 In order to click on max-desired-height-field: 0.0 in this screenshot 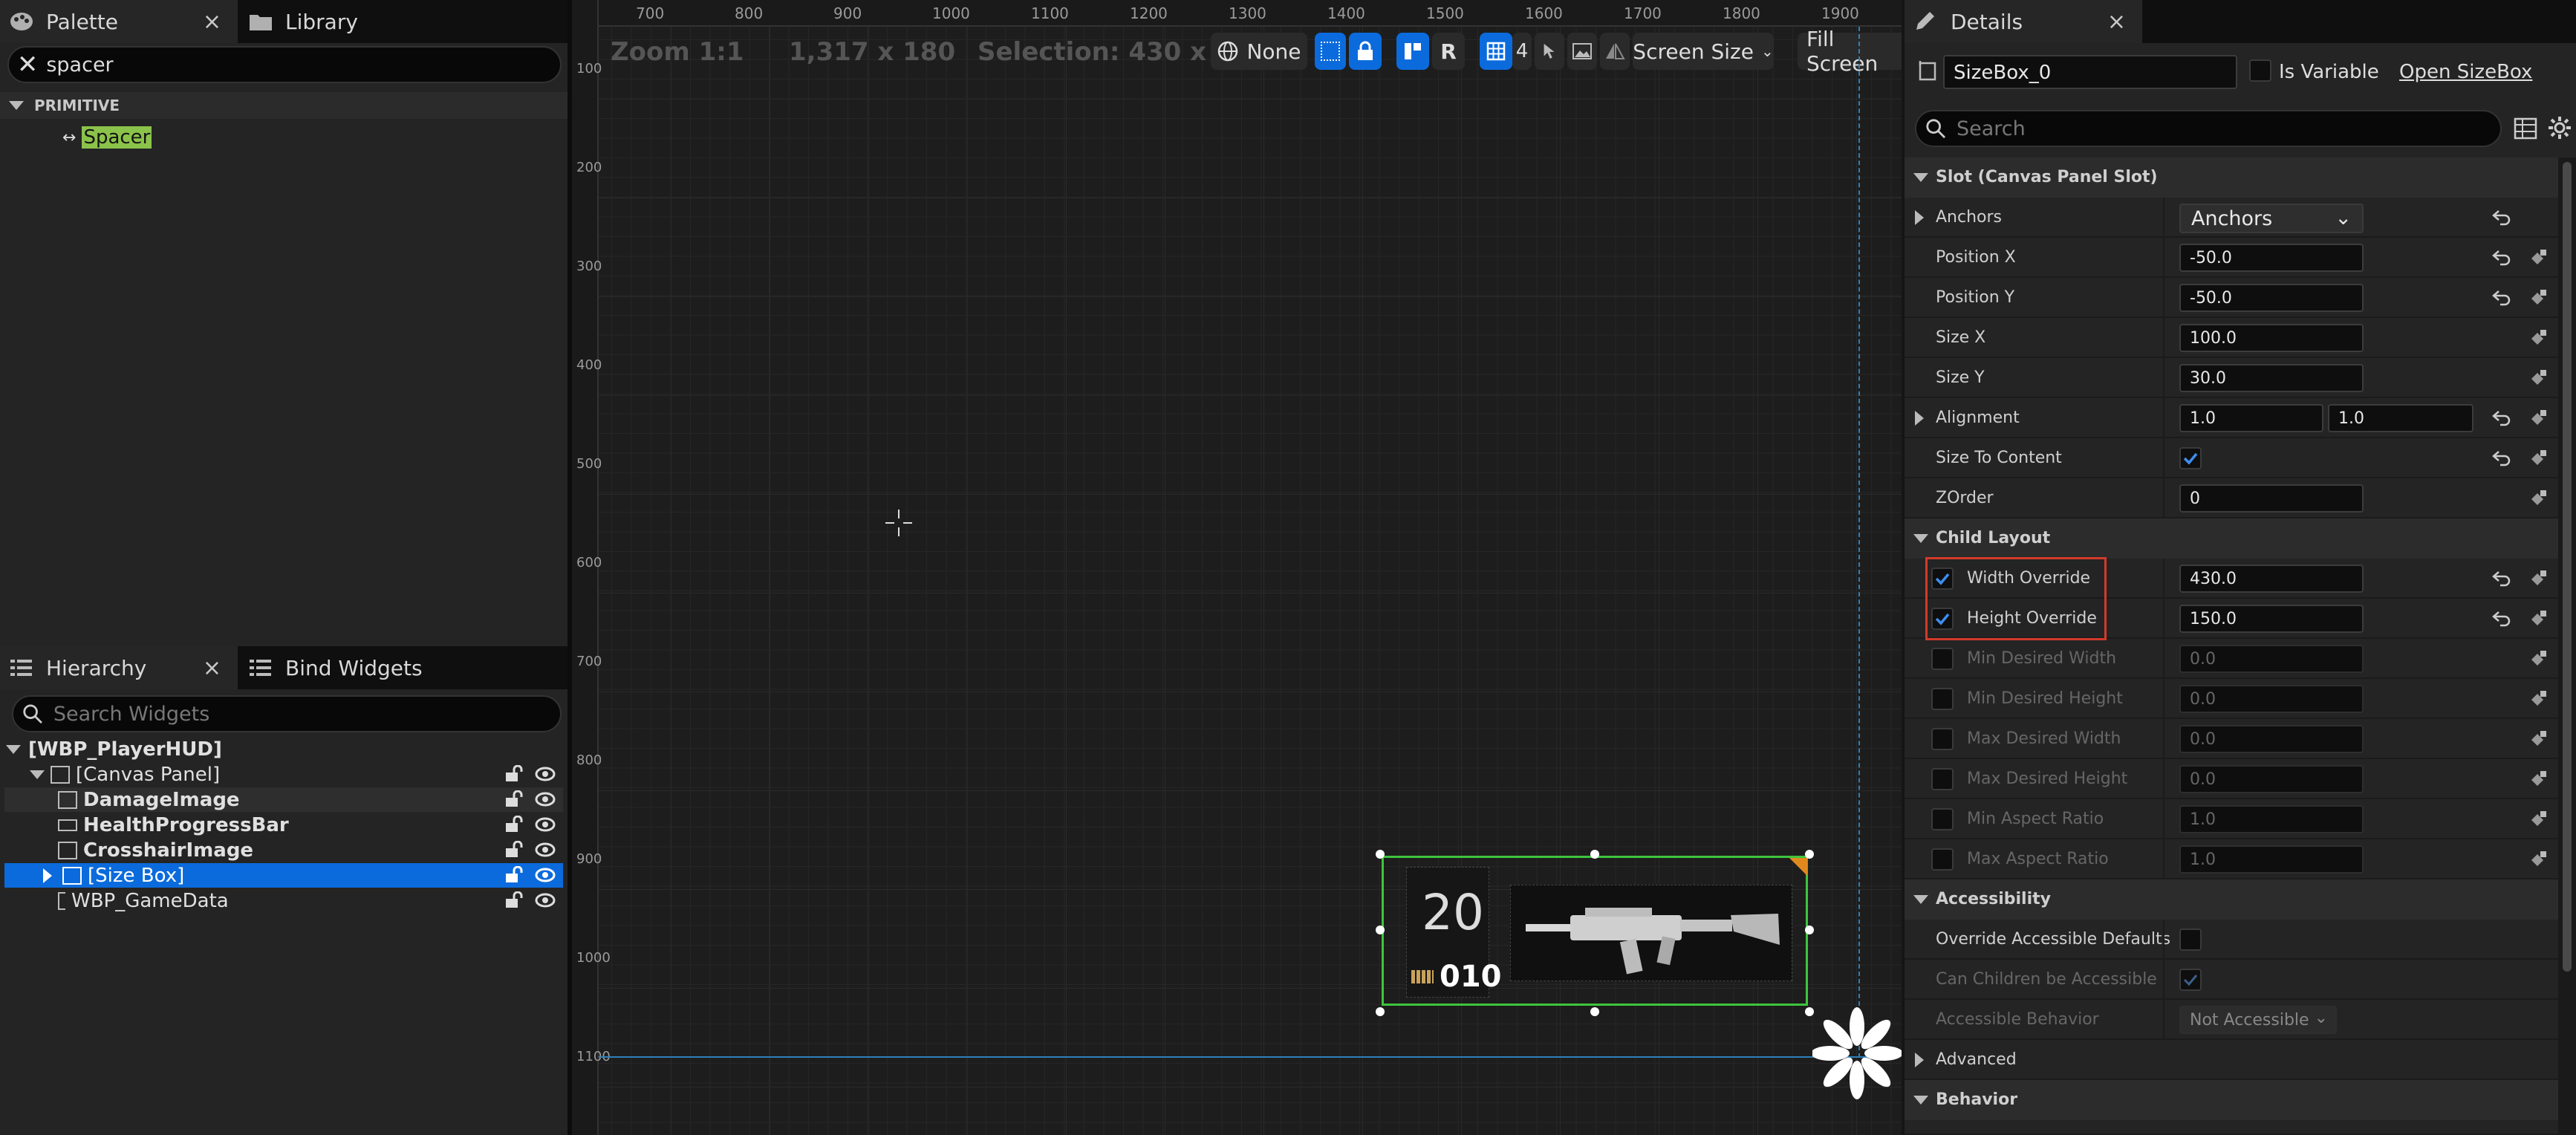, I will do `click(2271, 779)`.